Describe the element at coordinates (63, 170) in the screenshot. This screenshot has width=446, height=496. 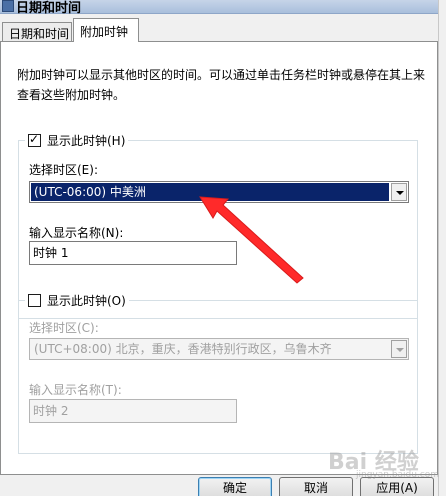
I see `clock-1-timezone-label: 选择时区(E):` at that location.